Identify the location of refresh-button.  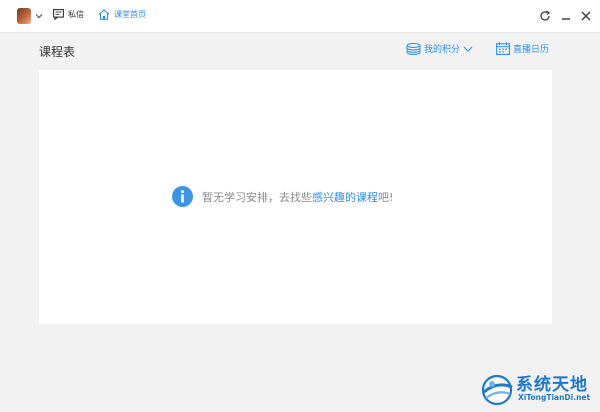
(545, 16).